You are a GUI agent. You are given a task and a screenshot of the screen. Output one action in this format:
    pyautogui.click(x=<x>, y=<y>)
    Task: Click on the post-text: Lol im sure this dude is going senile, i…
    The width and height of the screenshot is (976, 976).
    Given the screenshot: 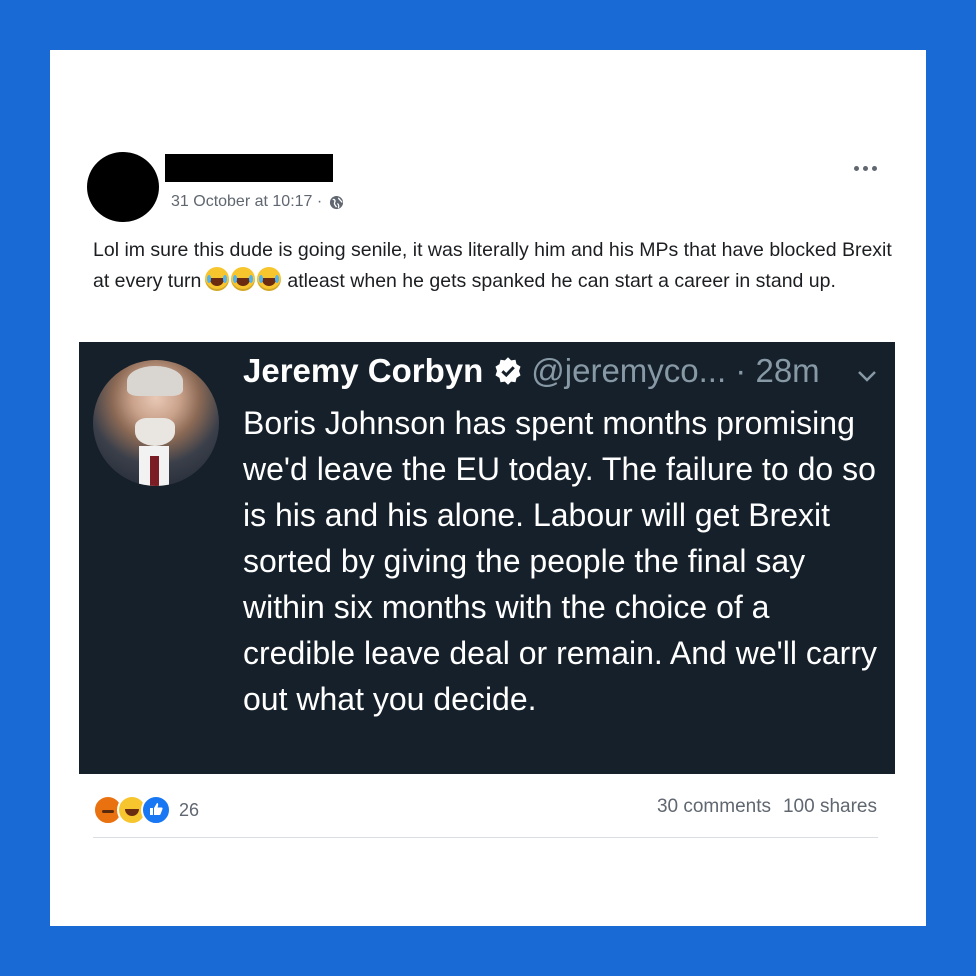 What is the action you would take?
    pyautogui.click(x=493, y=266)
    